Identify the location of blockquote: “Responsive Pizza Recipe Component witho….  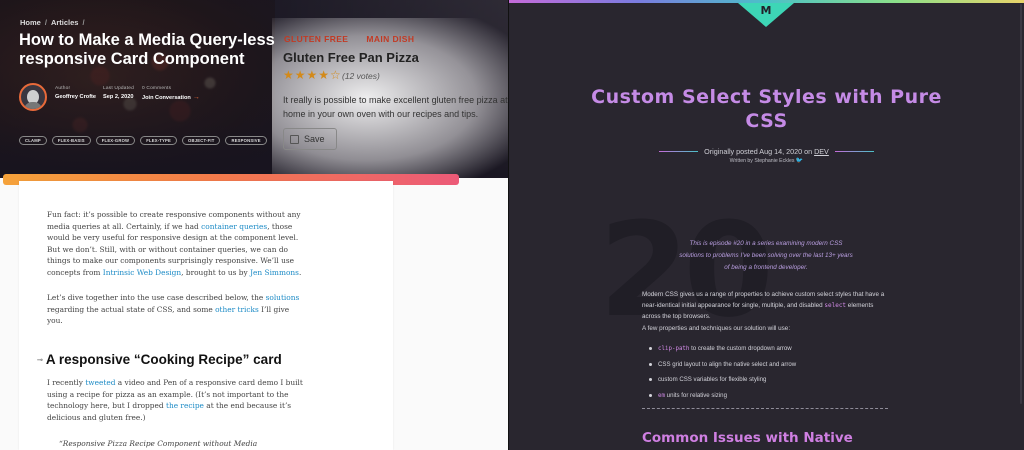
(158, 443).